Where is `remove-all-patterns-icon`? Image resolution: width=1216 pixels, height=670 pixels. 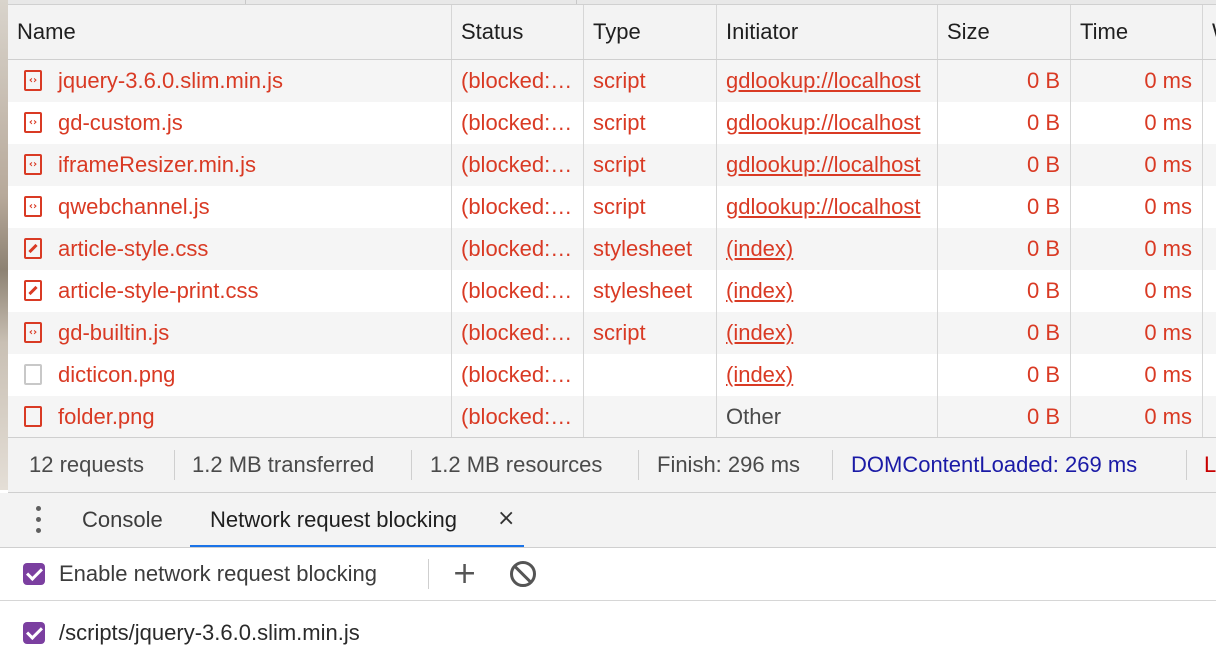
remove-all-patterns-icon is located at coordinates (523, 574).